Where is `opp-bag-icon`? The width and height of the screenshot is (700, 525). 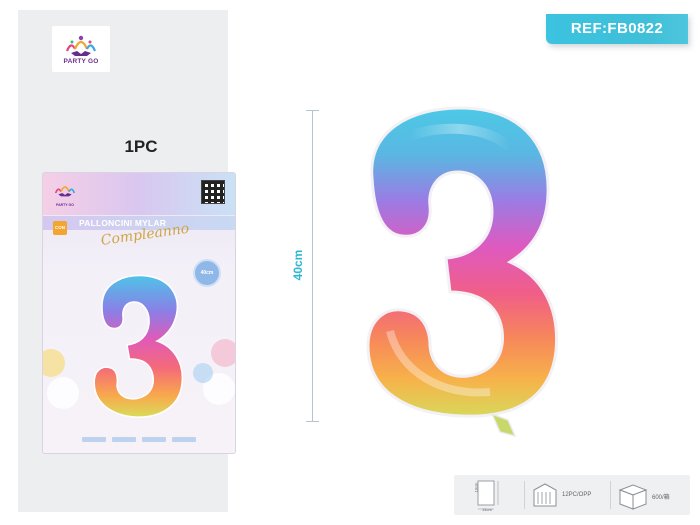
opp-bag-icon is located at coordinates (545, 495).